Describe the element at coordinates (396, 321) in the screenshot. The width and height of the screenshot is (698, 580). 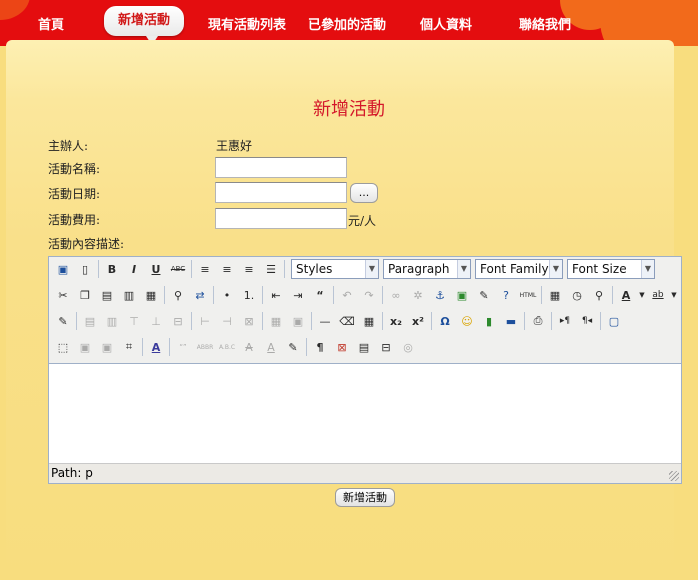
I see `subscript-icon: x₂` at that location.